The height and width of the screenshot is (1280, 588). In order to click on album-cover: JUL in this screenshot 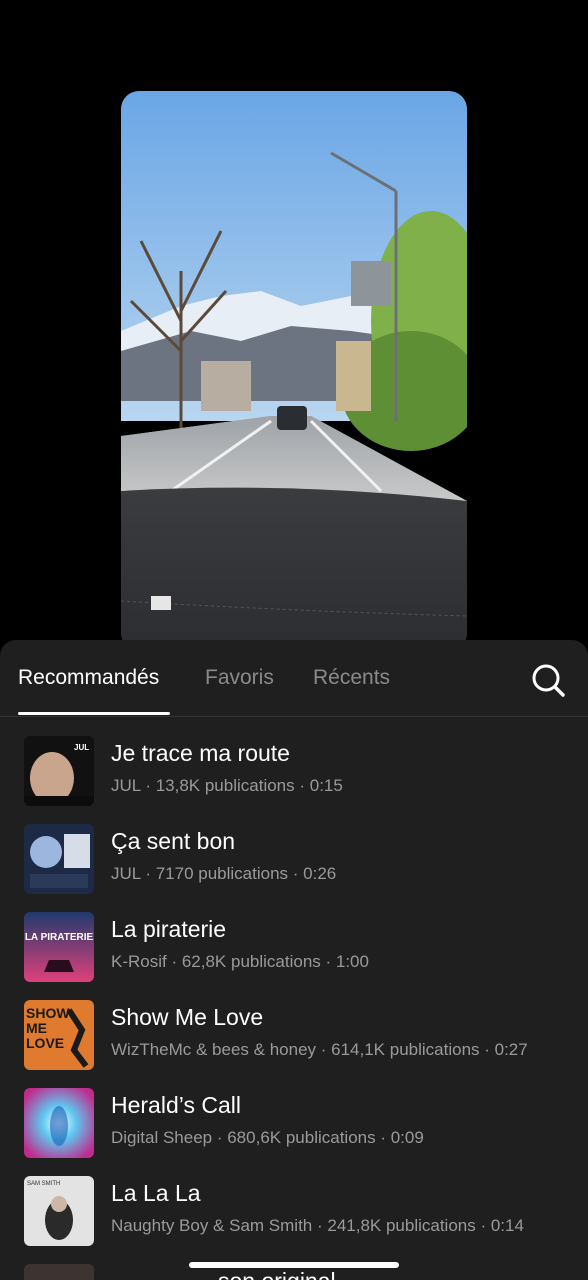, I will do `click(59, 771)`.